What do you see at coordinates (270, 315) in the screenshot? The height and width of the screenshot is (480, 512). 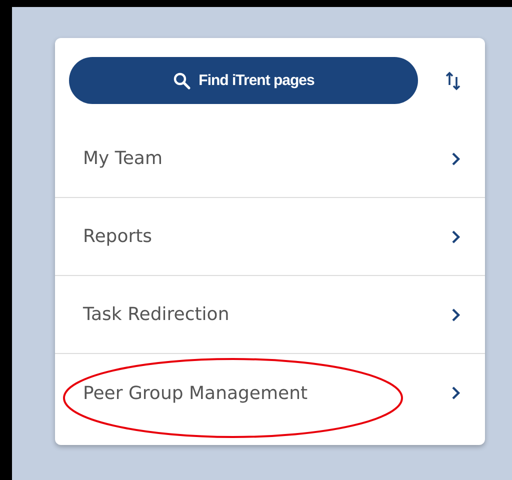 I see `menu-item: Task Redirection` at bounding box center [270, 315].